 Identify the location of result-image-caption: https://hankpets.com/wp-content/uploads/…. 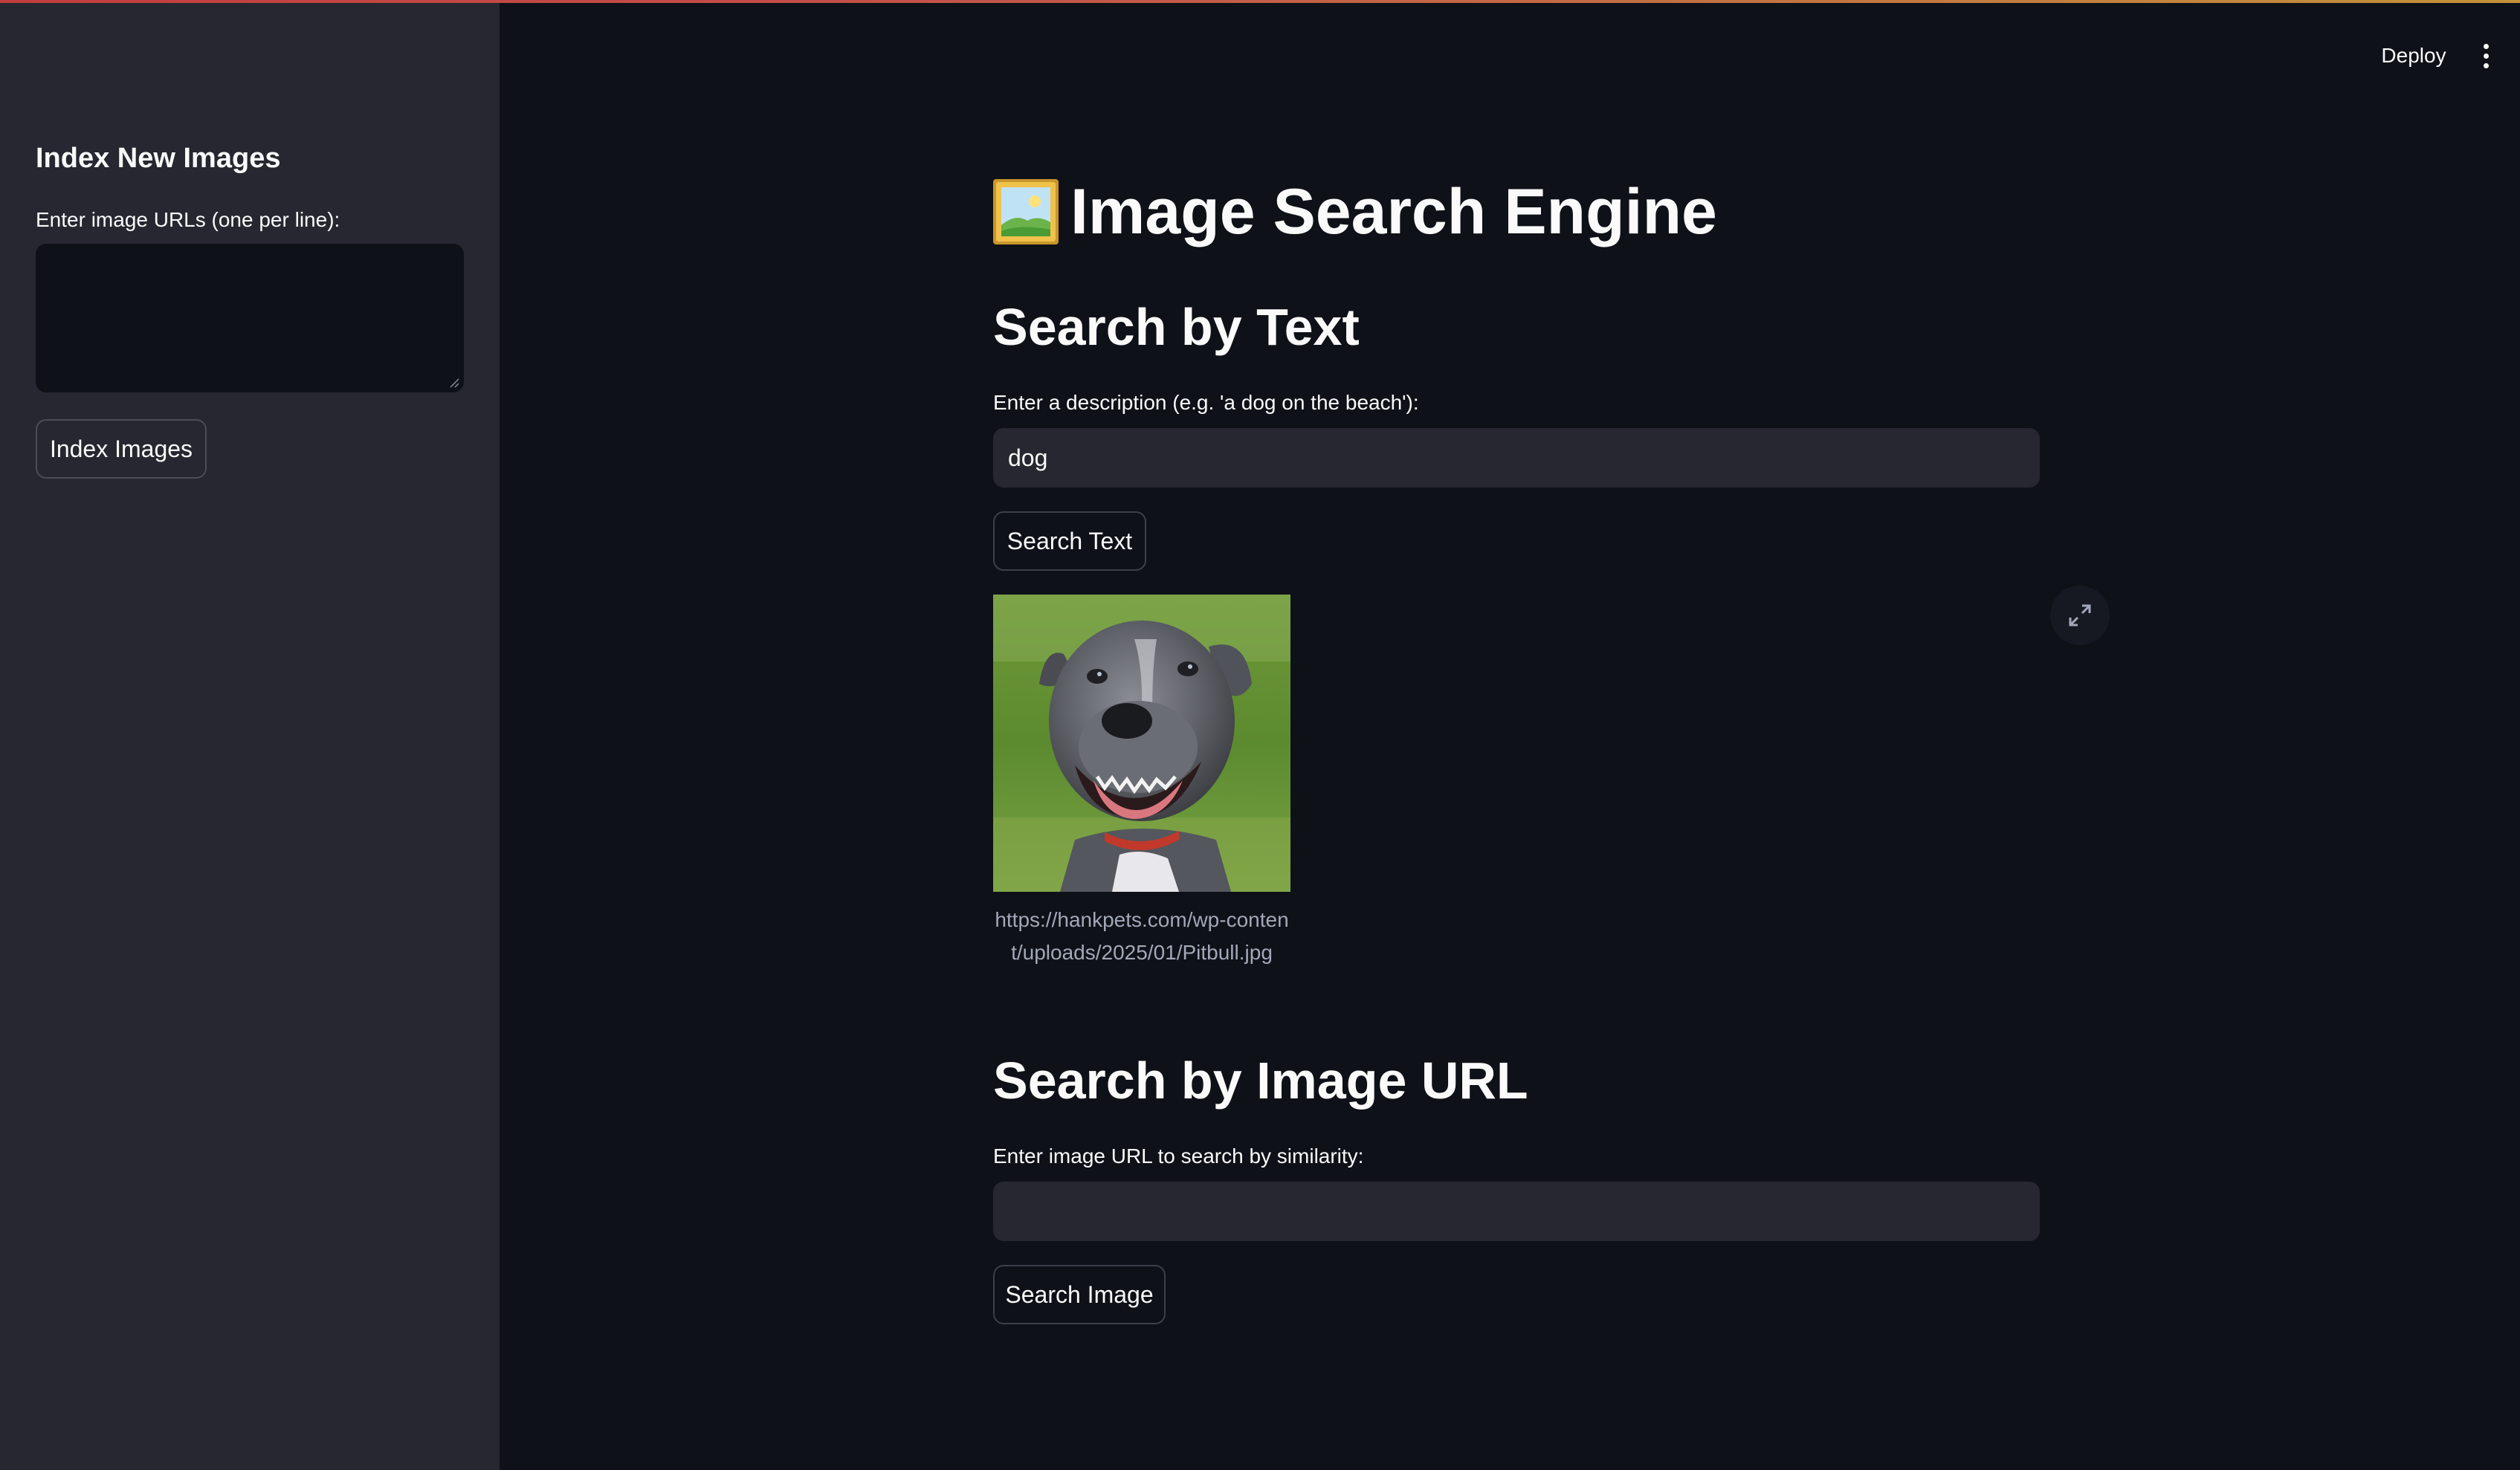
(1142, 936).